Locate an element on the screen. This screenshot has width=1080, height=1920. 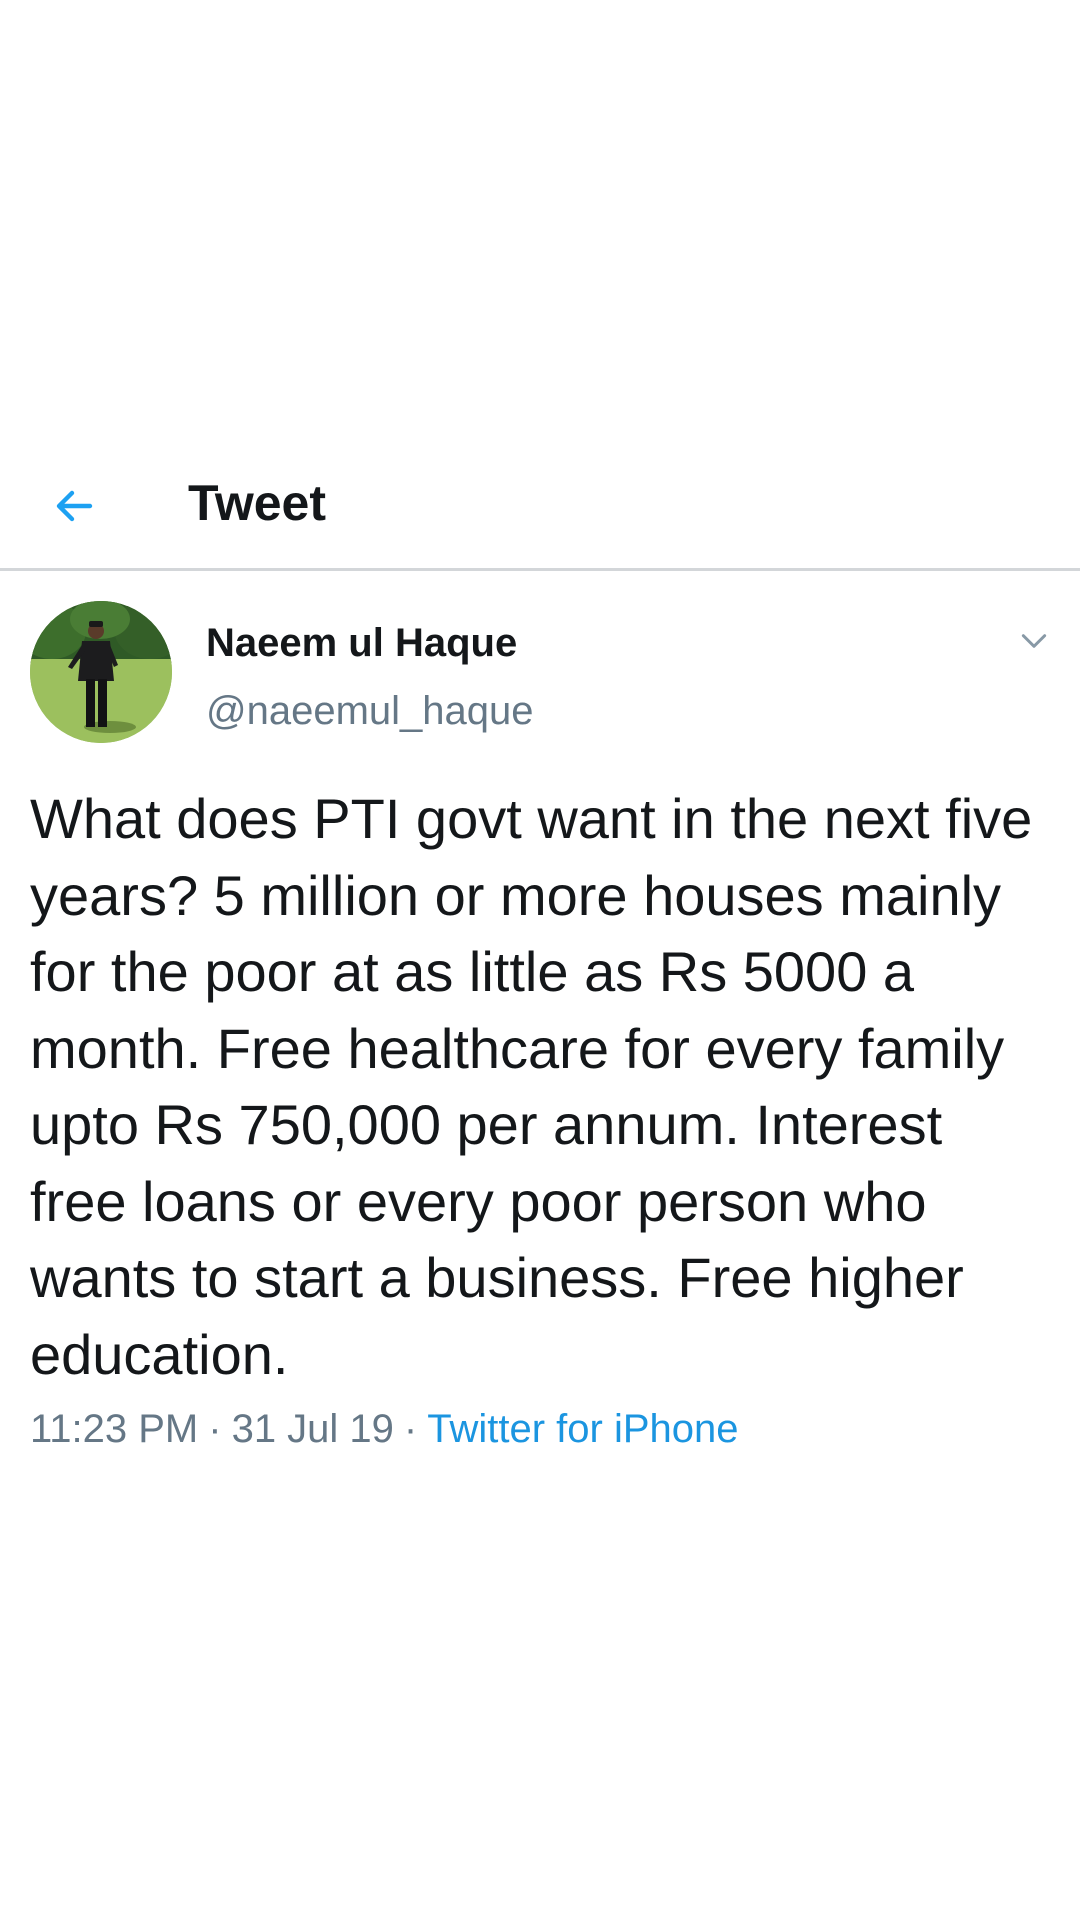
chevron-down-icon is located at coordinates (1034, 641).